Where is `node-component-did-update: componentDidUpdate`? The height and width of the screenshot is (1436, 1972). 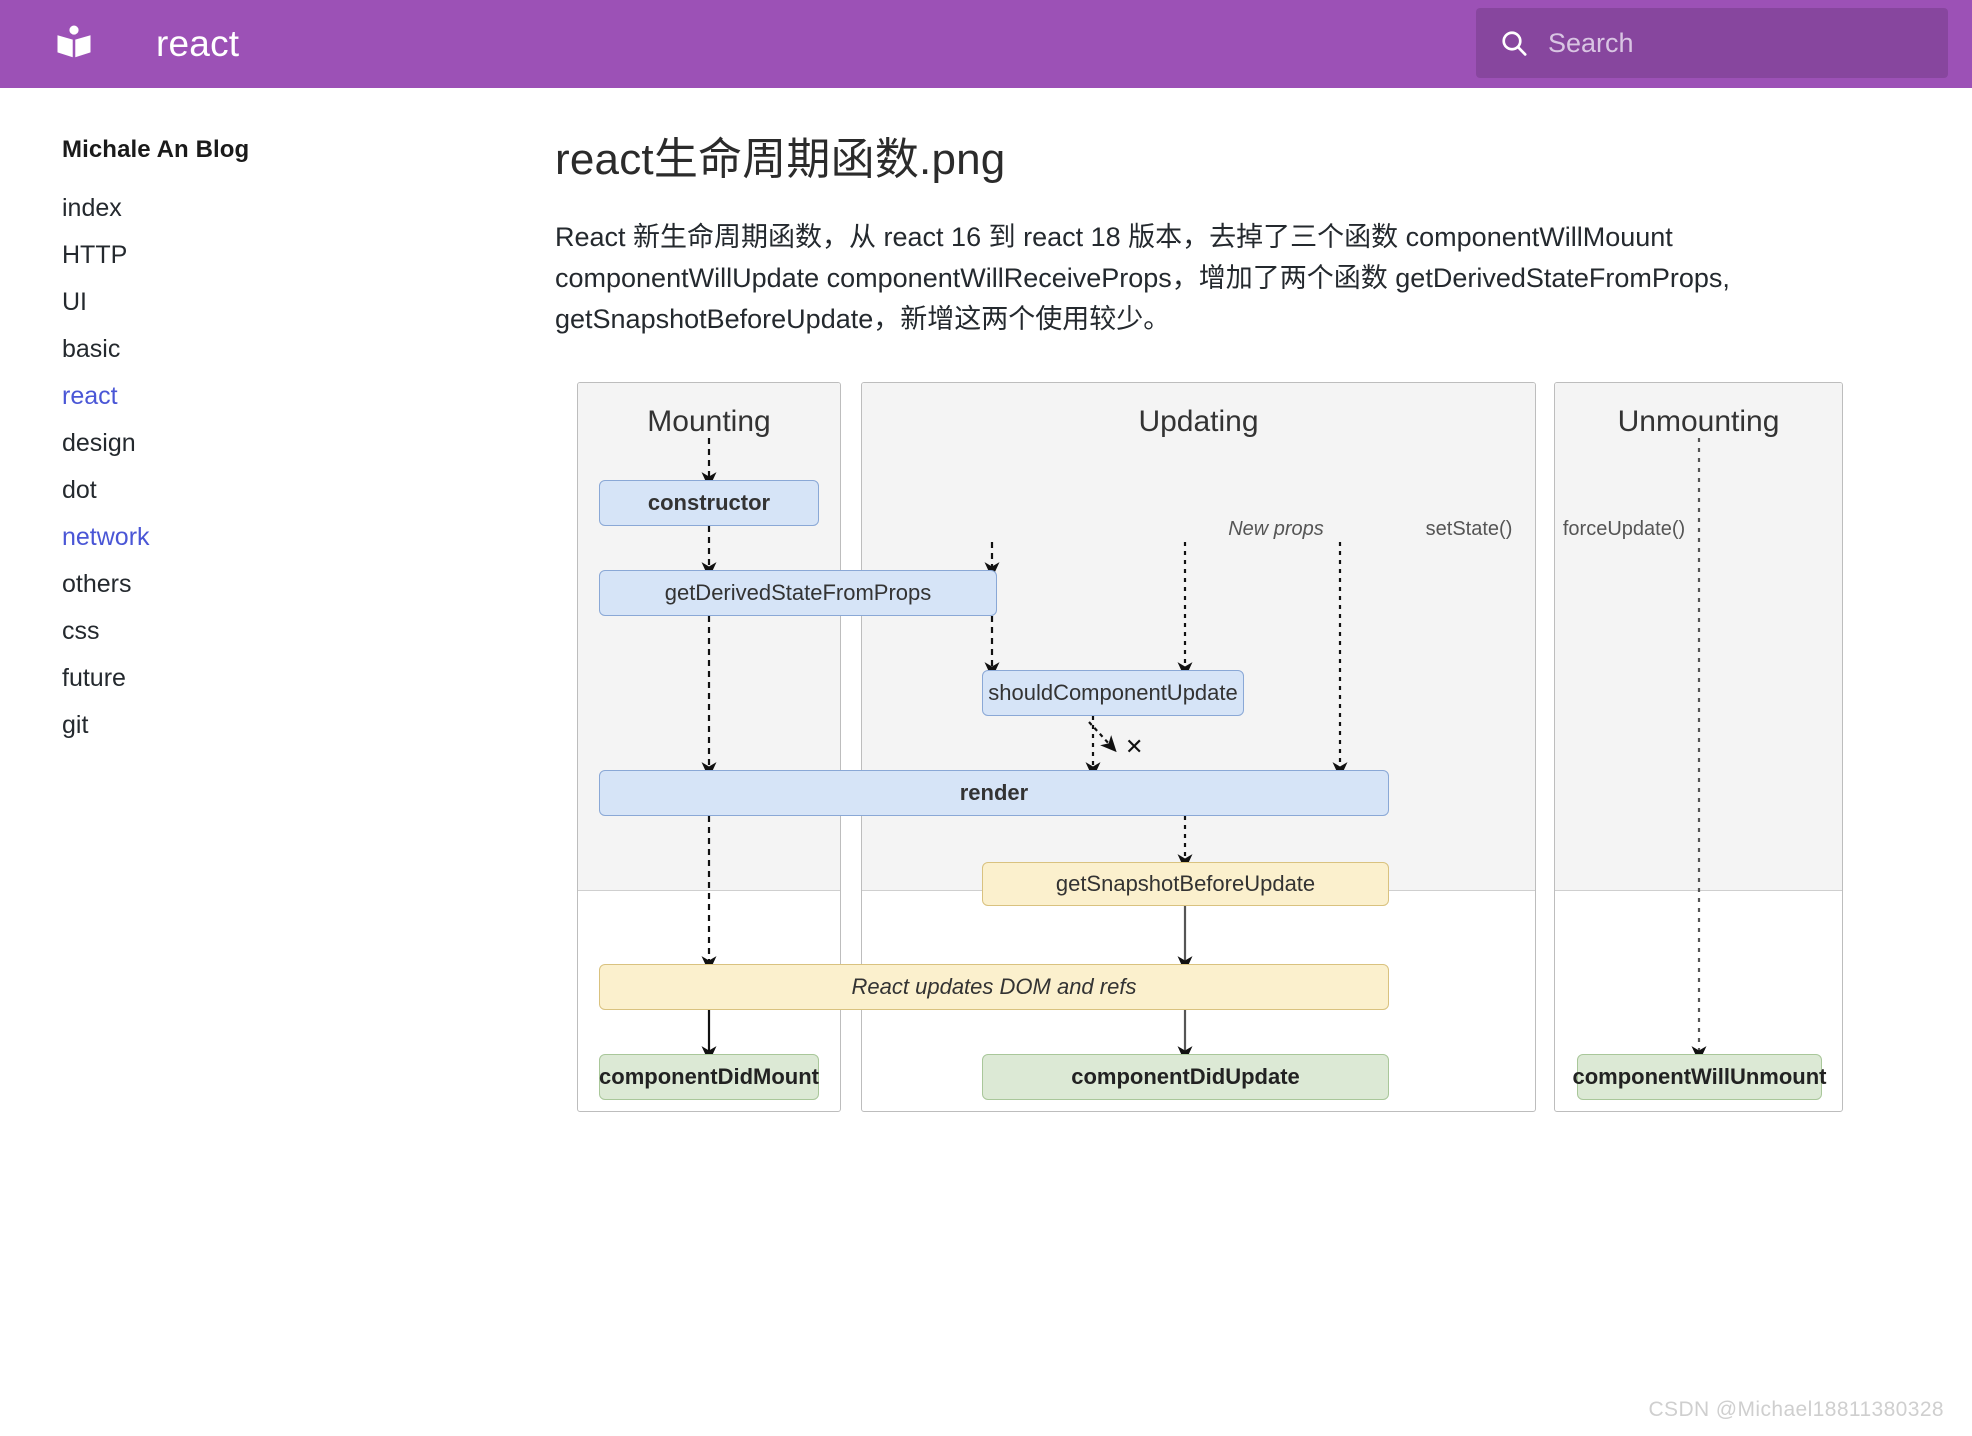
node-component-did-update: componentDidUpdate is located at coordinates (1185, 1077).